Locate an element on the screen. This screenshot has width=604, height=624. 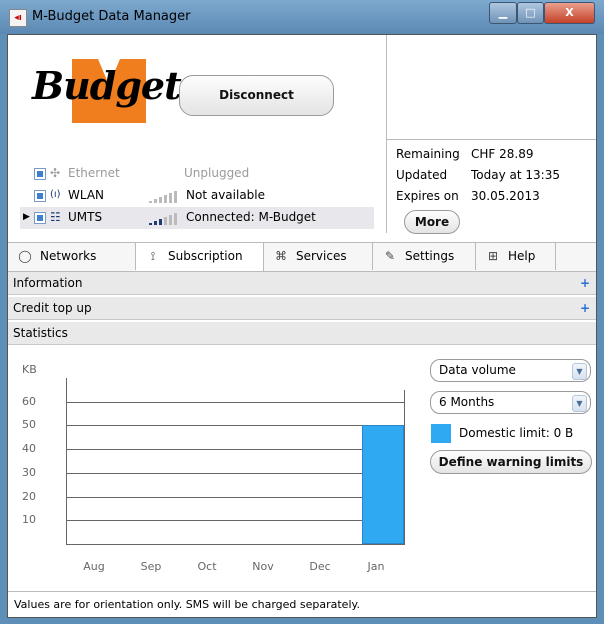
tab-networks: ◯ Networks is located at coordinates (72, 256).